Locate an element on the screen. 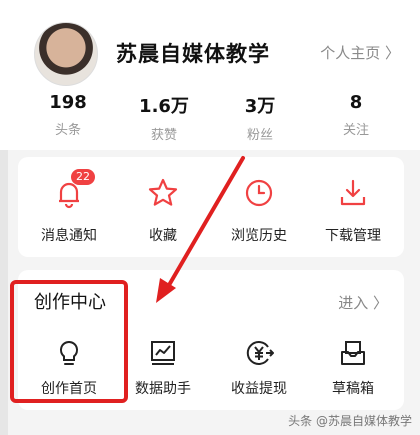 Image resolution: width=420 pixels, height=435 pixels. data-assistant-item: 数据助手 is located at coordinates (163, 368).